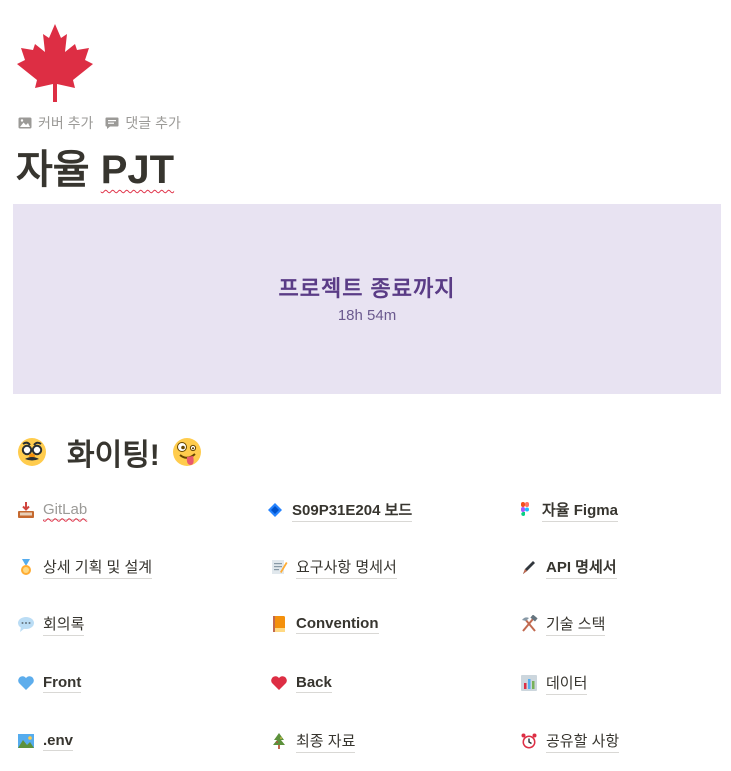 This screenshot has width=731, height=771. I want to click on link-convention: Convention, so click(324, 624).